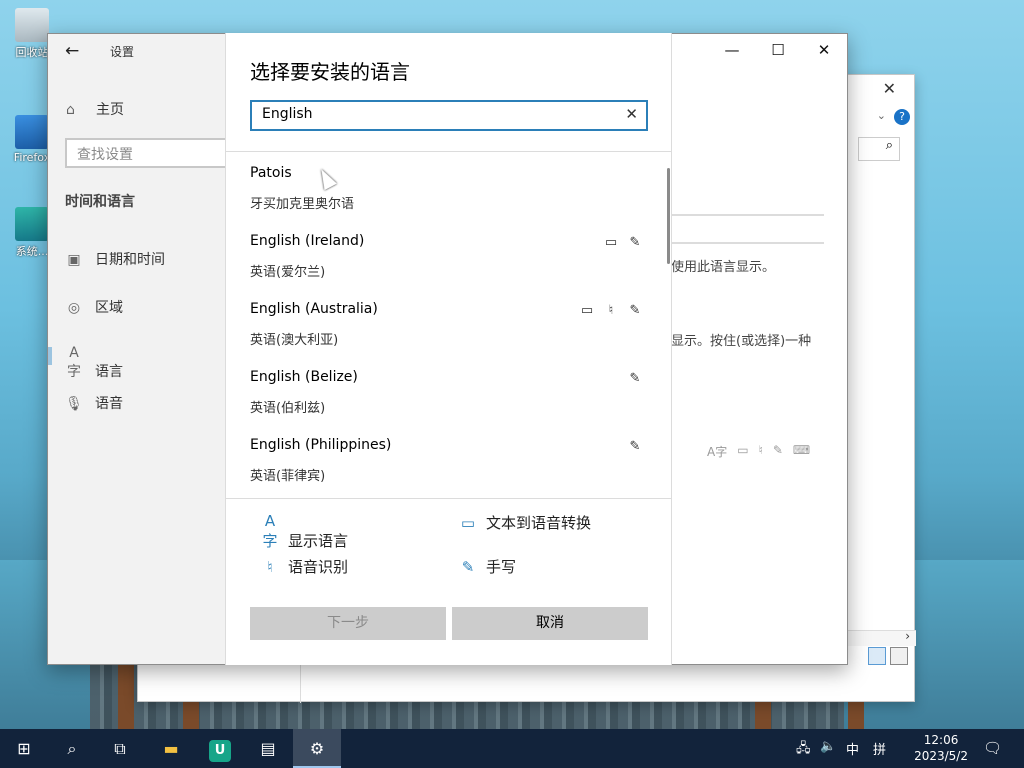  Describe the element at coordinates (446, 465) in the screenshot. I see `list-item: English (Philippines) 英语(菲律宾) ✎` at that location.